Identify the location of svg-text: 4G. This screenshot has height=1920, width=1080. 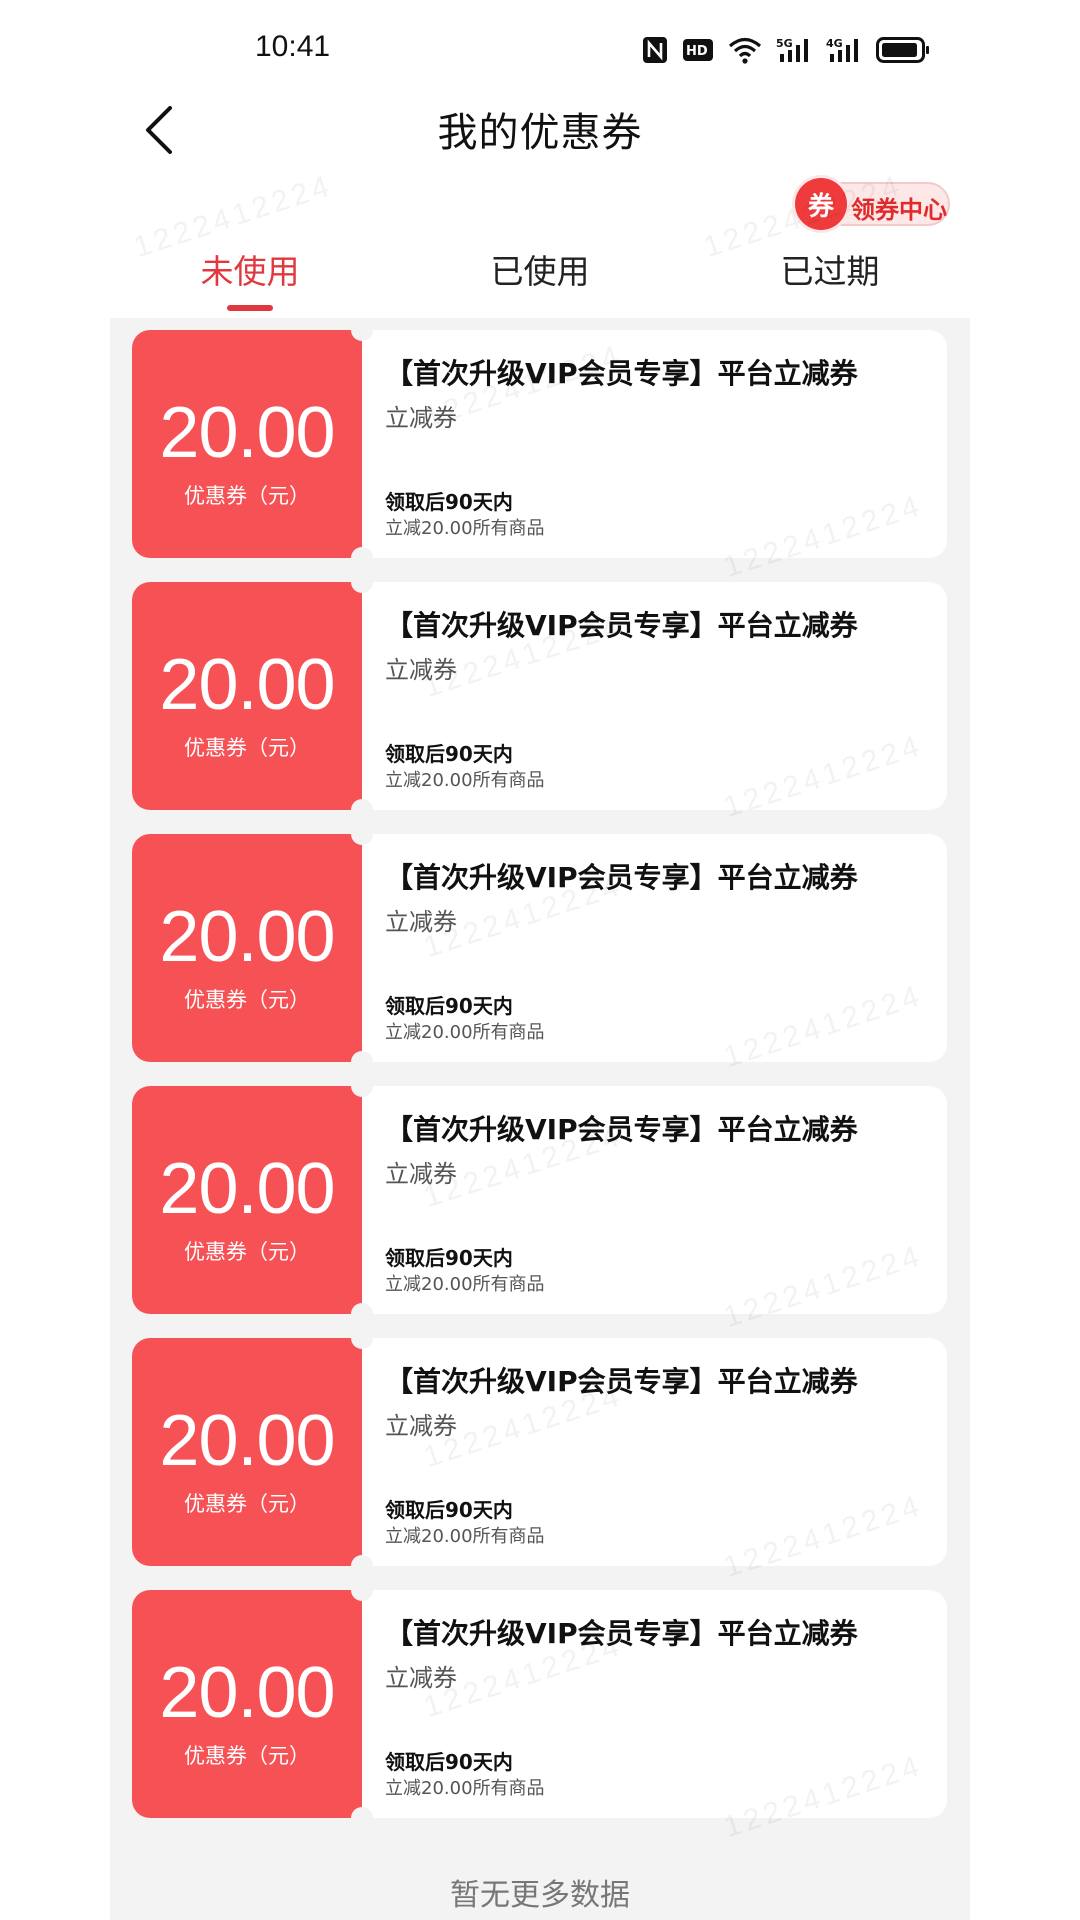
(834, 43).